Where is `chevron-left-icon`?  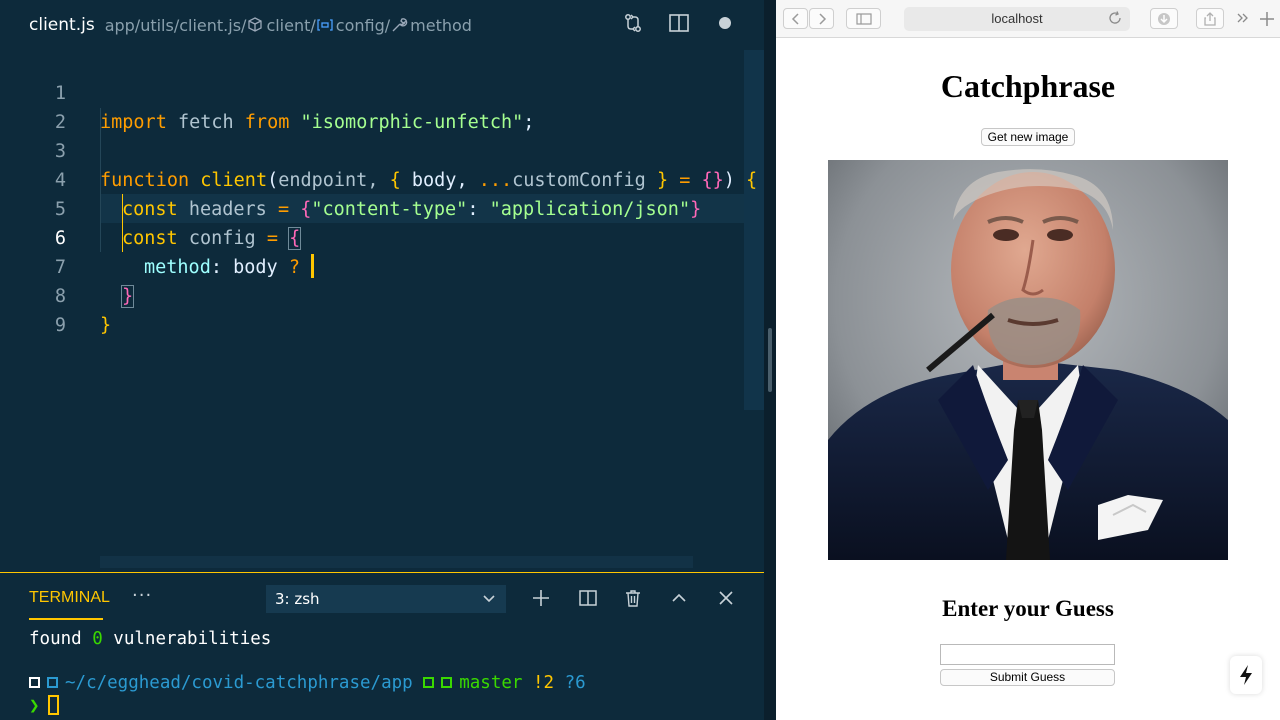
chevron-left-icon is located at coordinates (795, 18).